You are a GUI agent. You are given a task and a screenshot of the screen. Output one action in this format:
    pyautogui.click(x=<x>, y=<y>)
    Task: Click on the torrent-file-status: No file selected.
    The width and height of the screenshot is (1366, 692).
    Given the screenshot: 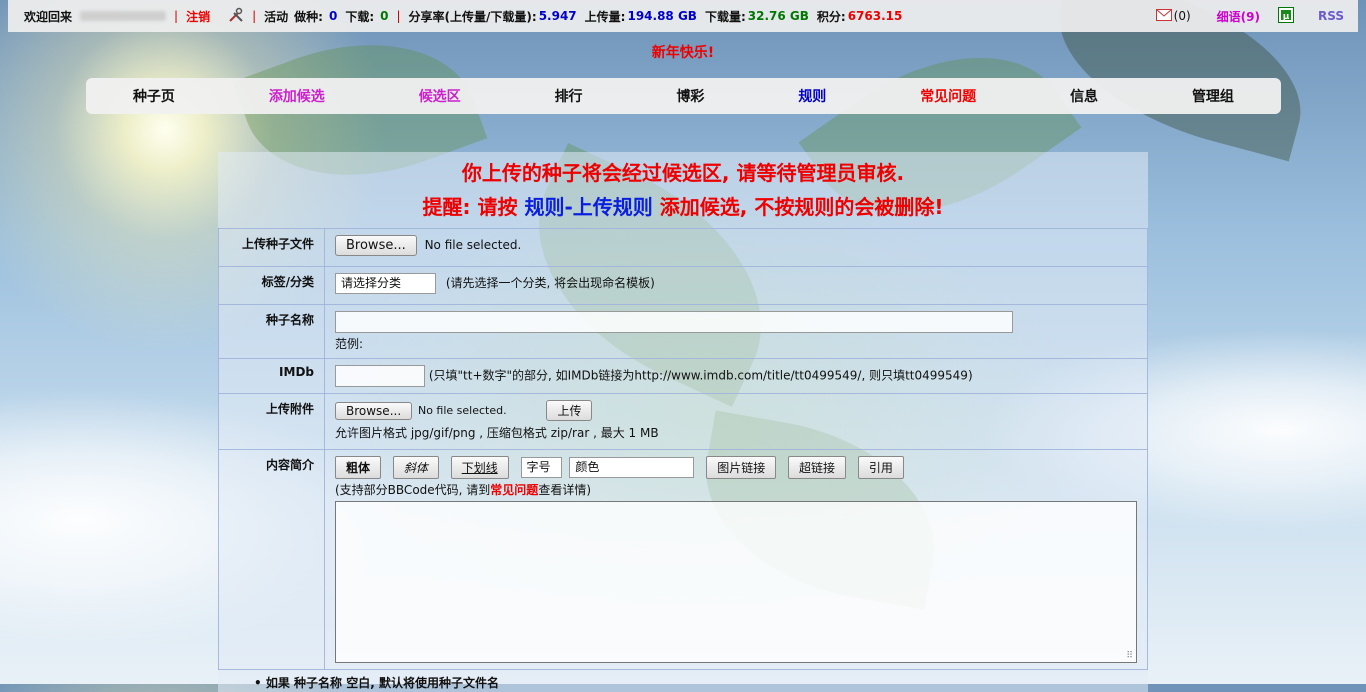 What is the action you would take?
    pyautogui.click(x=473, y=245)
    